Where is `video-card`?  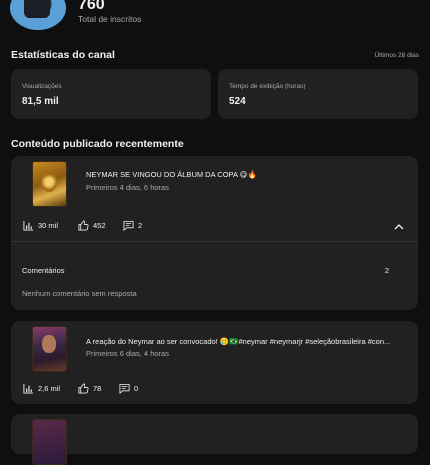
video-card is located at coordinates (214, 439).